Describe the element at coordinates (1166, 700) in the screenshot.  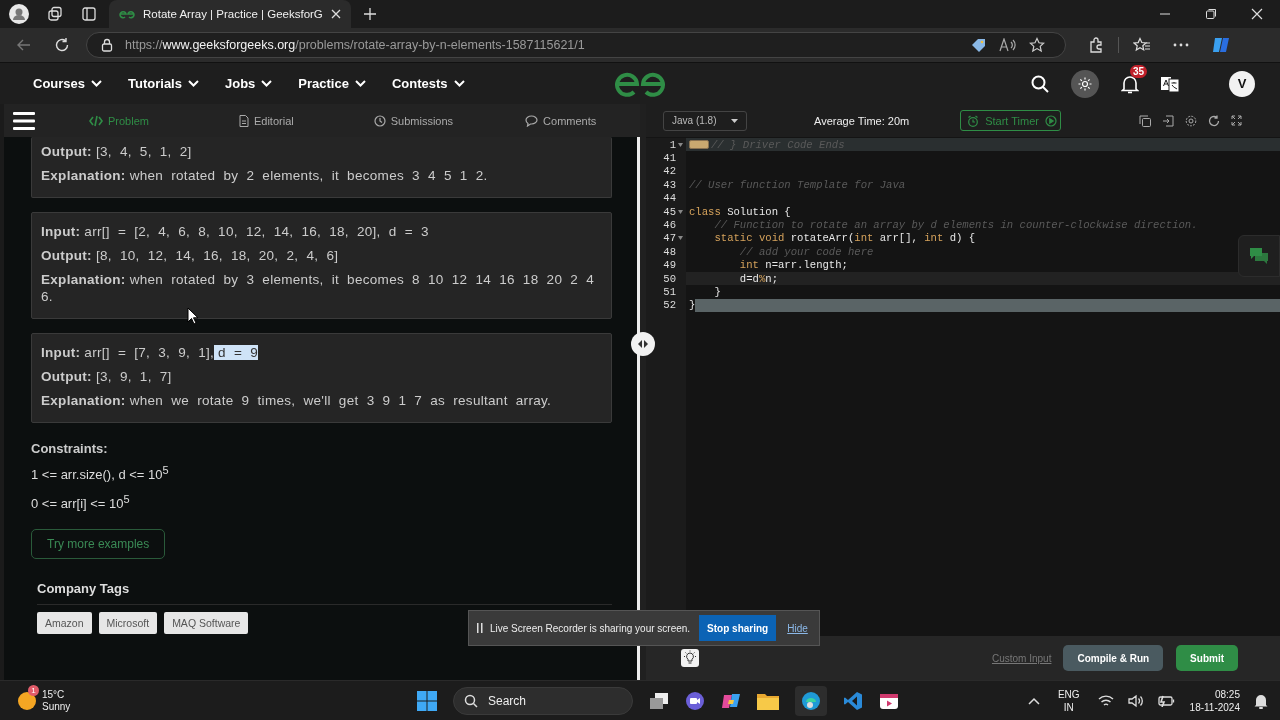
I see `battery-icon` at that location.